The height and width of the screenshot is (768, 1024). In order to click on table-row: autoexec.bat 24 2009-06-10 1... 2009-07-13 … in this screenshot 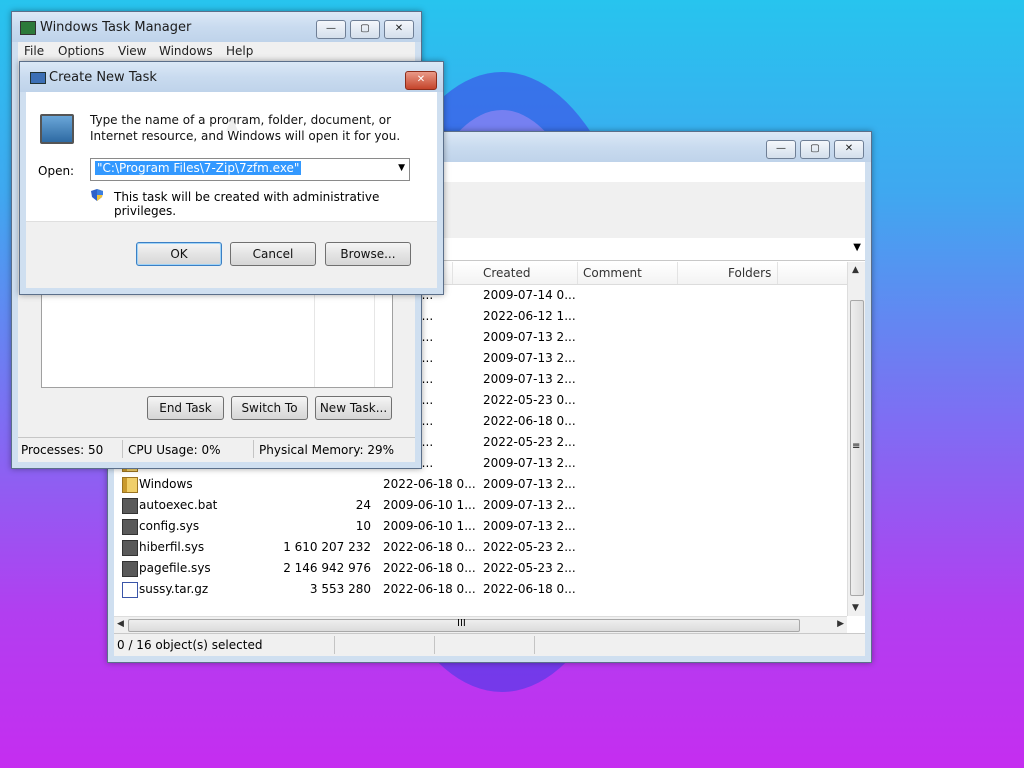, I will do `click(484, 505)`.